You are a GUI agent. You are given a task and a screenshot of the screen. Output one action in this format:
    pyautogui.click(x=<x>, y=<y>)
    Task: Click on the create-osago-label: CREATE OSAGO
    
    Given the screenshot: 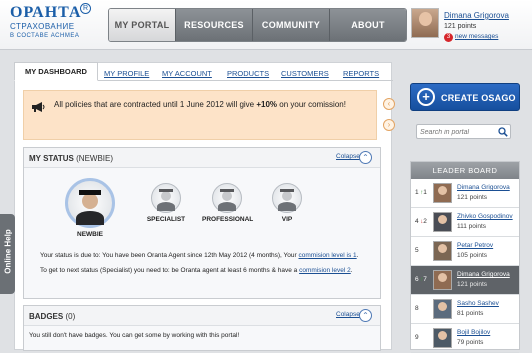 What is the action you would take?
    pyautogui.click(x=478, y=98)
    